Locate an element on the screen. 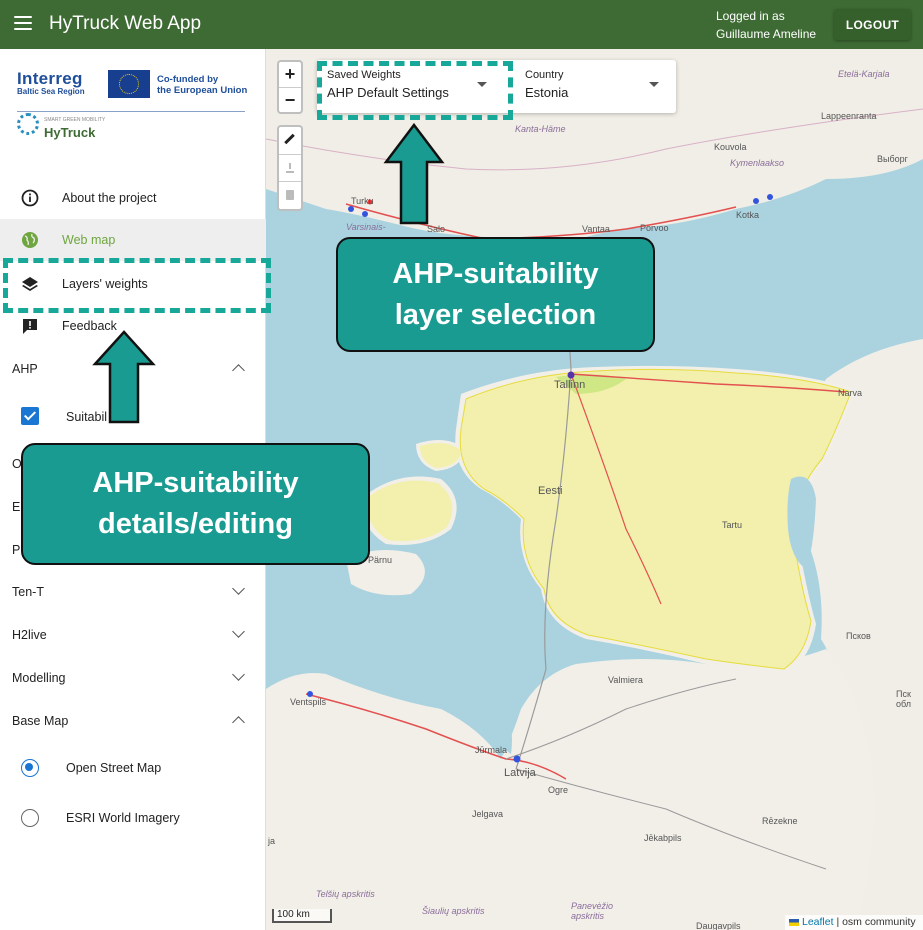 The height and width of the screenshot is (930, 923). info-icon is located at coordinates (30, 198).